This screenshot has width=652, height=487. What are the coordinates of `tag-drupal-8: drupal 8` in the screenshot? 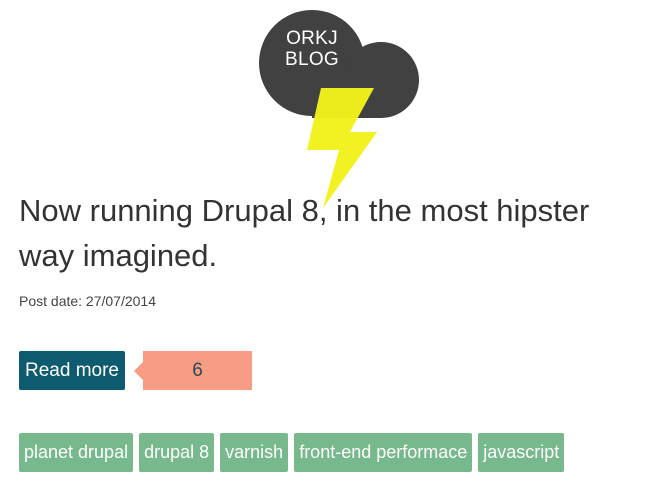 It's located at (177, 452).